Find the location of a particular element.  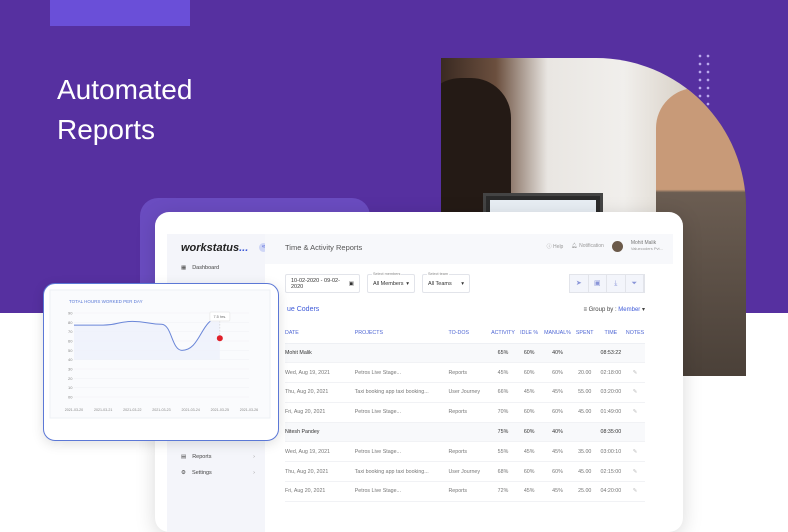

x-tick-label: 2021-03-23 is located at coordinates (161, 410).